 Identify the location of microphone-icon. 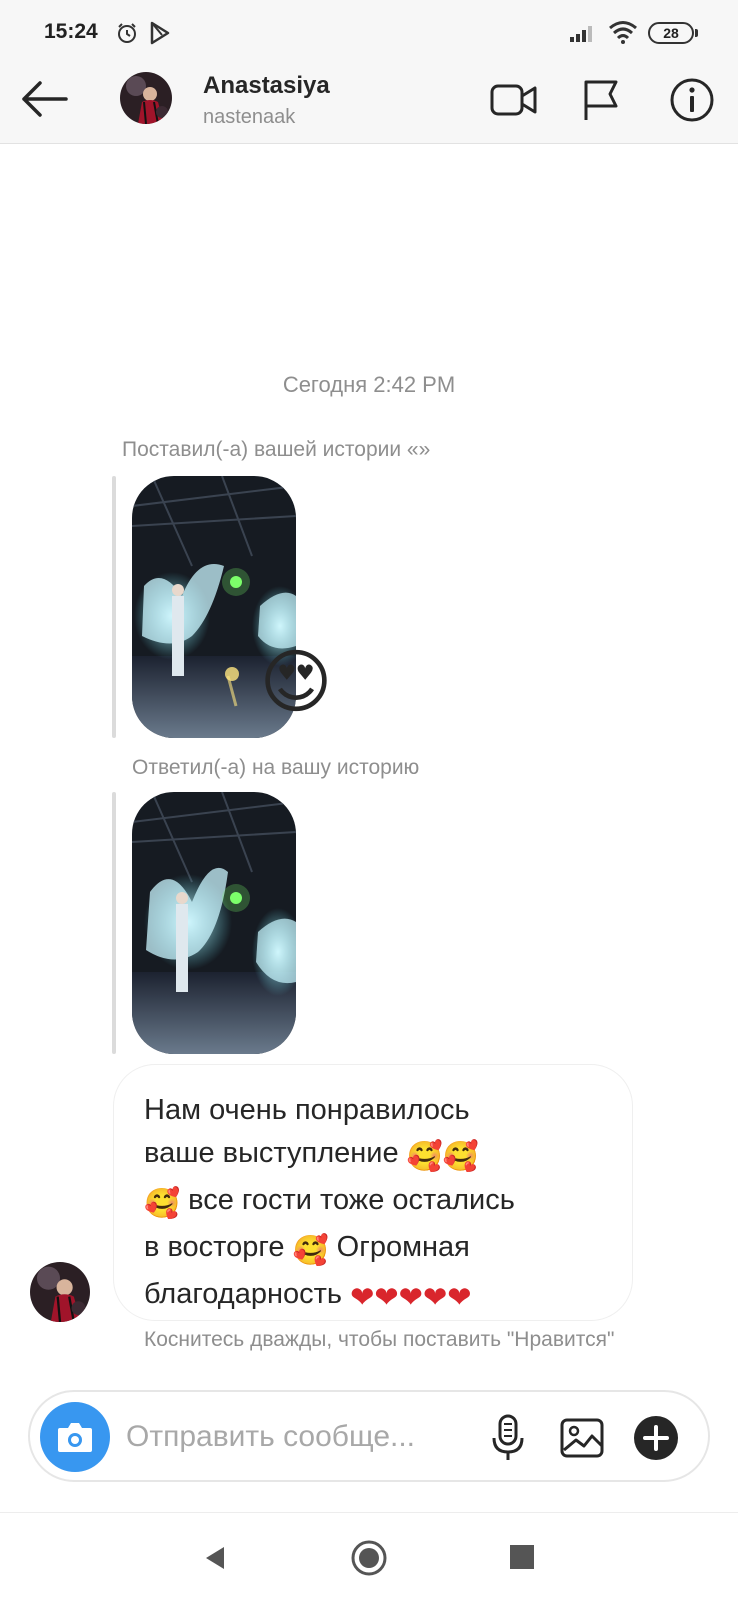
(508, 1438).